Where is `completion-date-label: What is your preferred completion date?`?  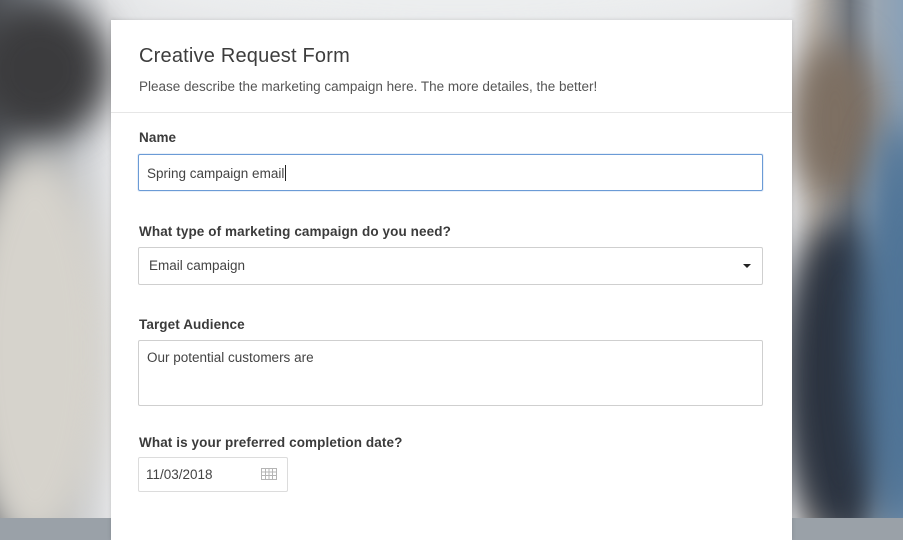 completion-date-label: What is your preferred completion date? is located at coordinates (271, 442).